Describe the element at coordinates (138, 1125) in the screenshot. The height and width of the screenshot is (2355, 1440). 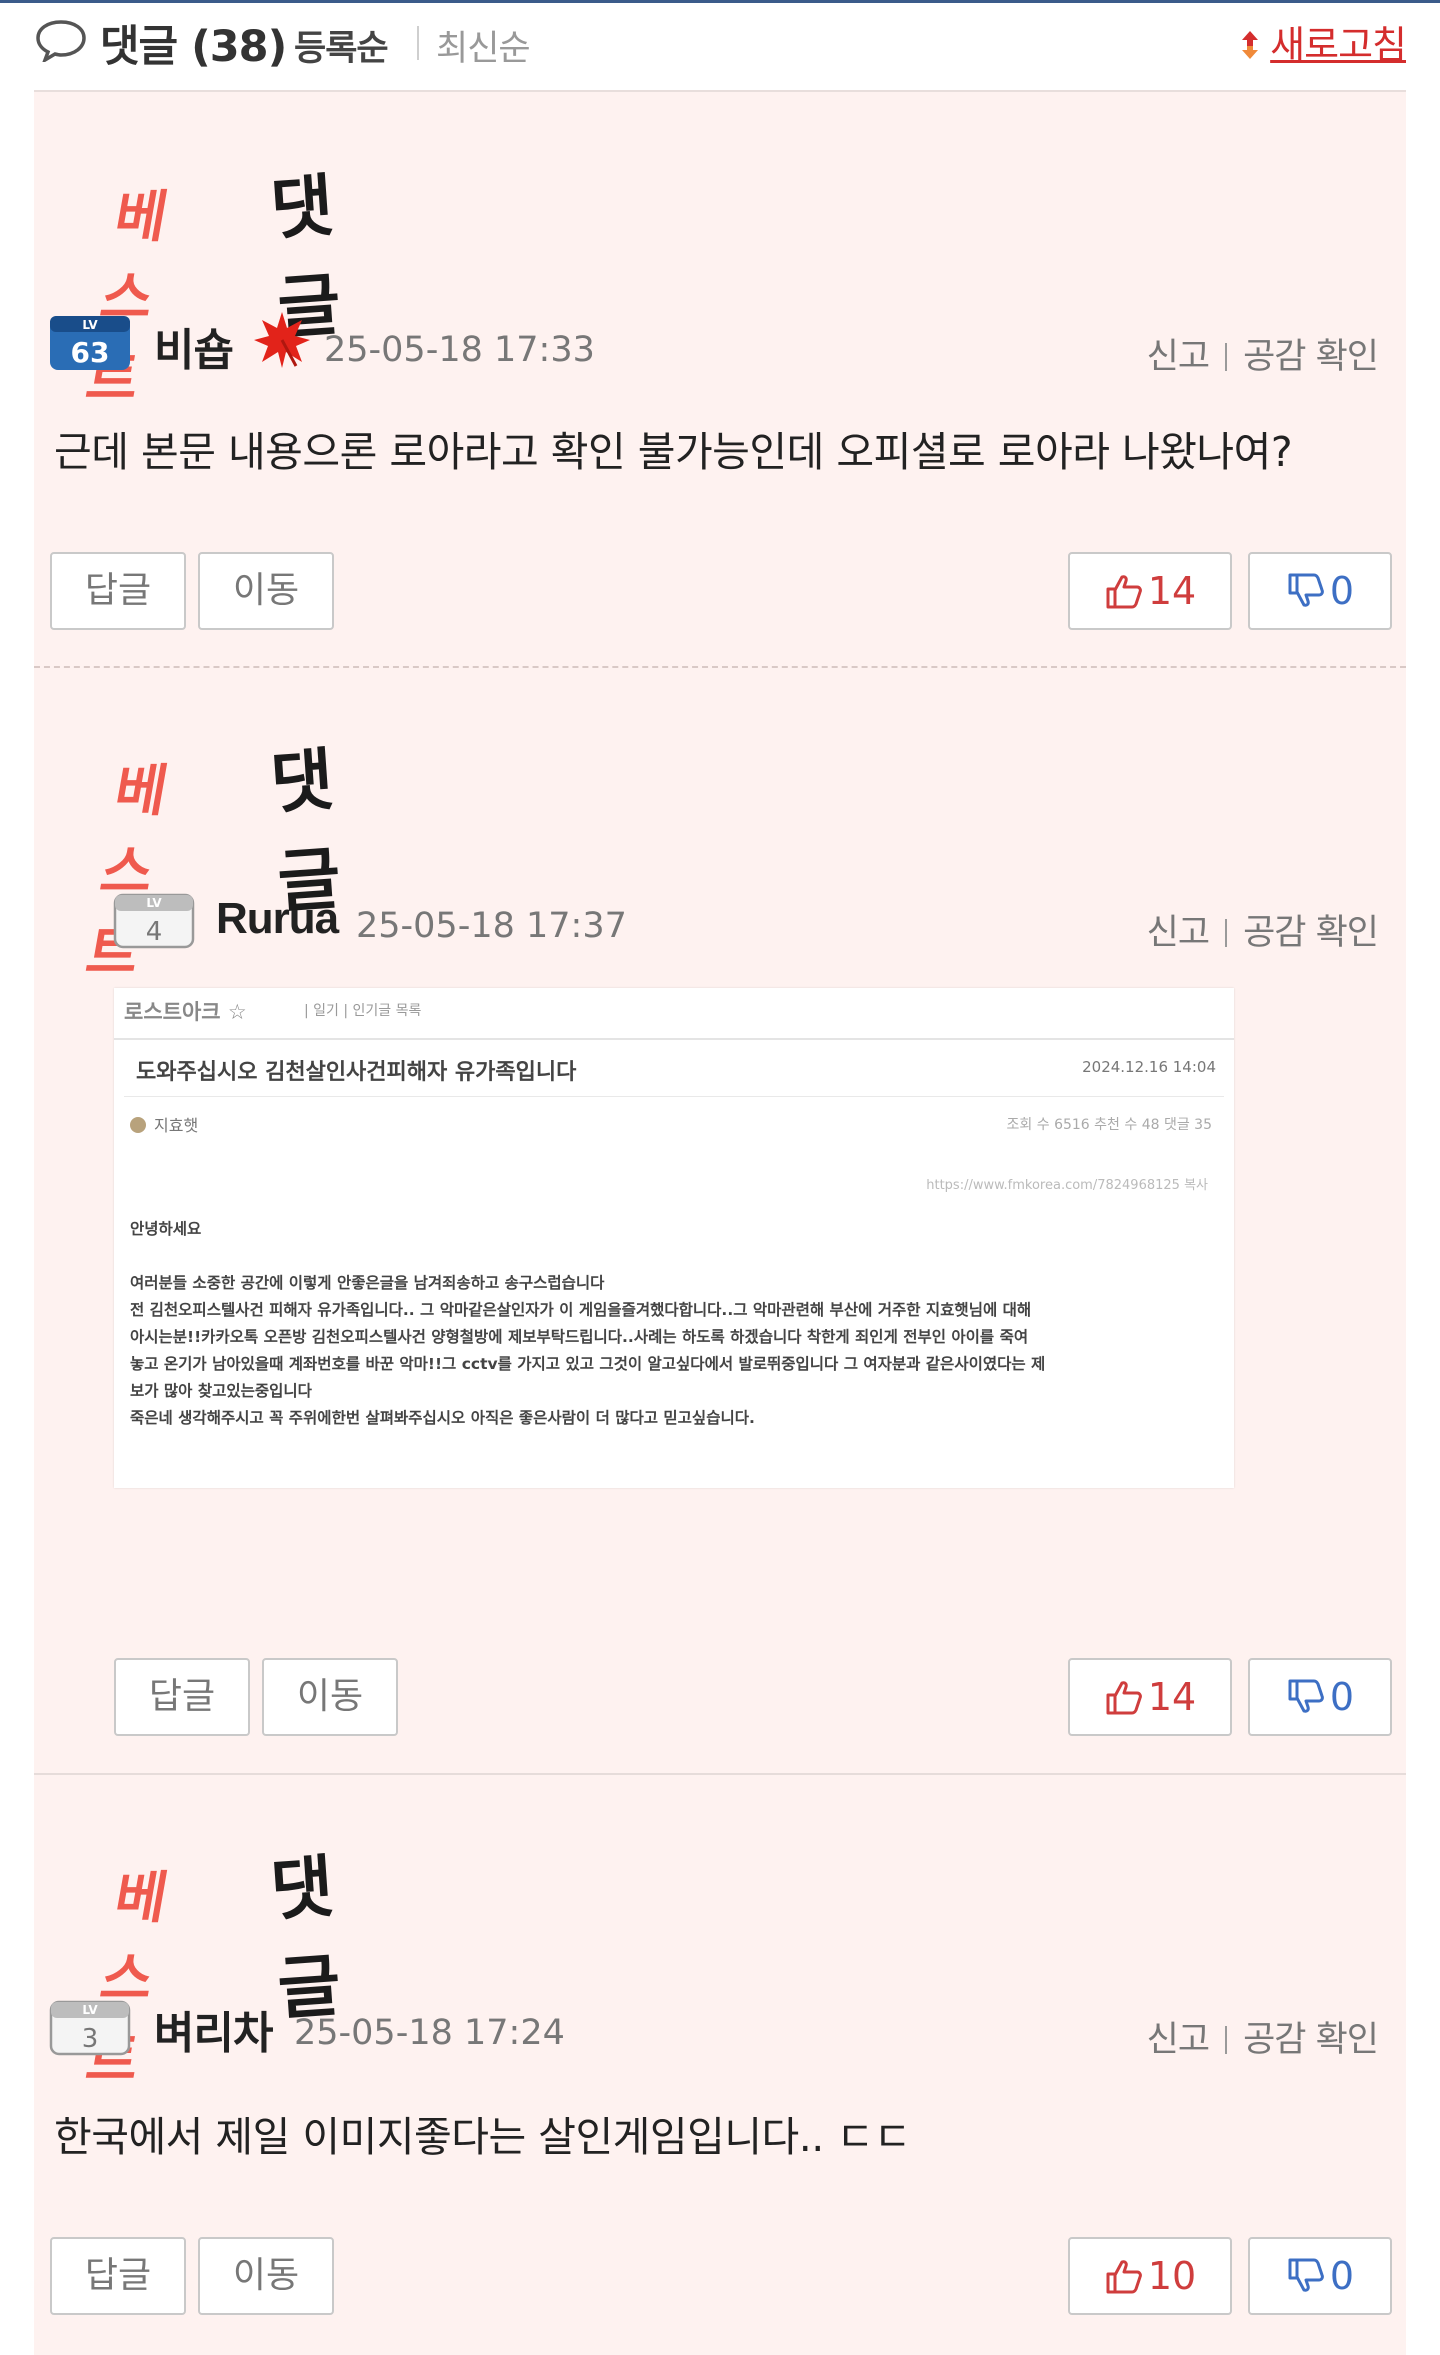
I see `author-avatar` at that location.